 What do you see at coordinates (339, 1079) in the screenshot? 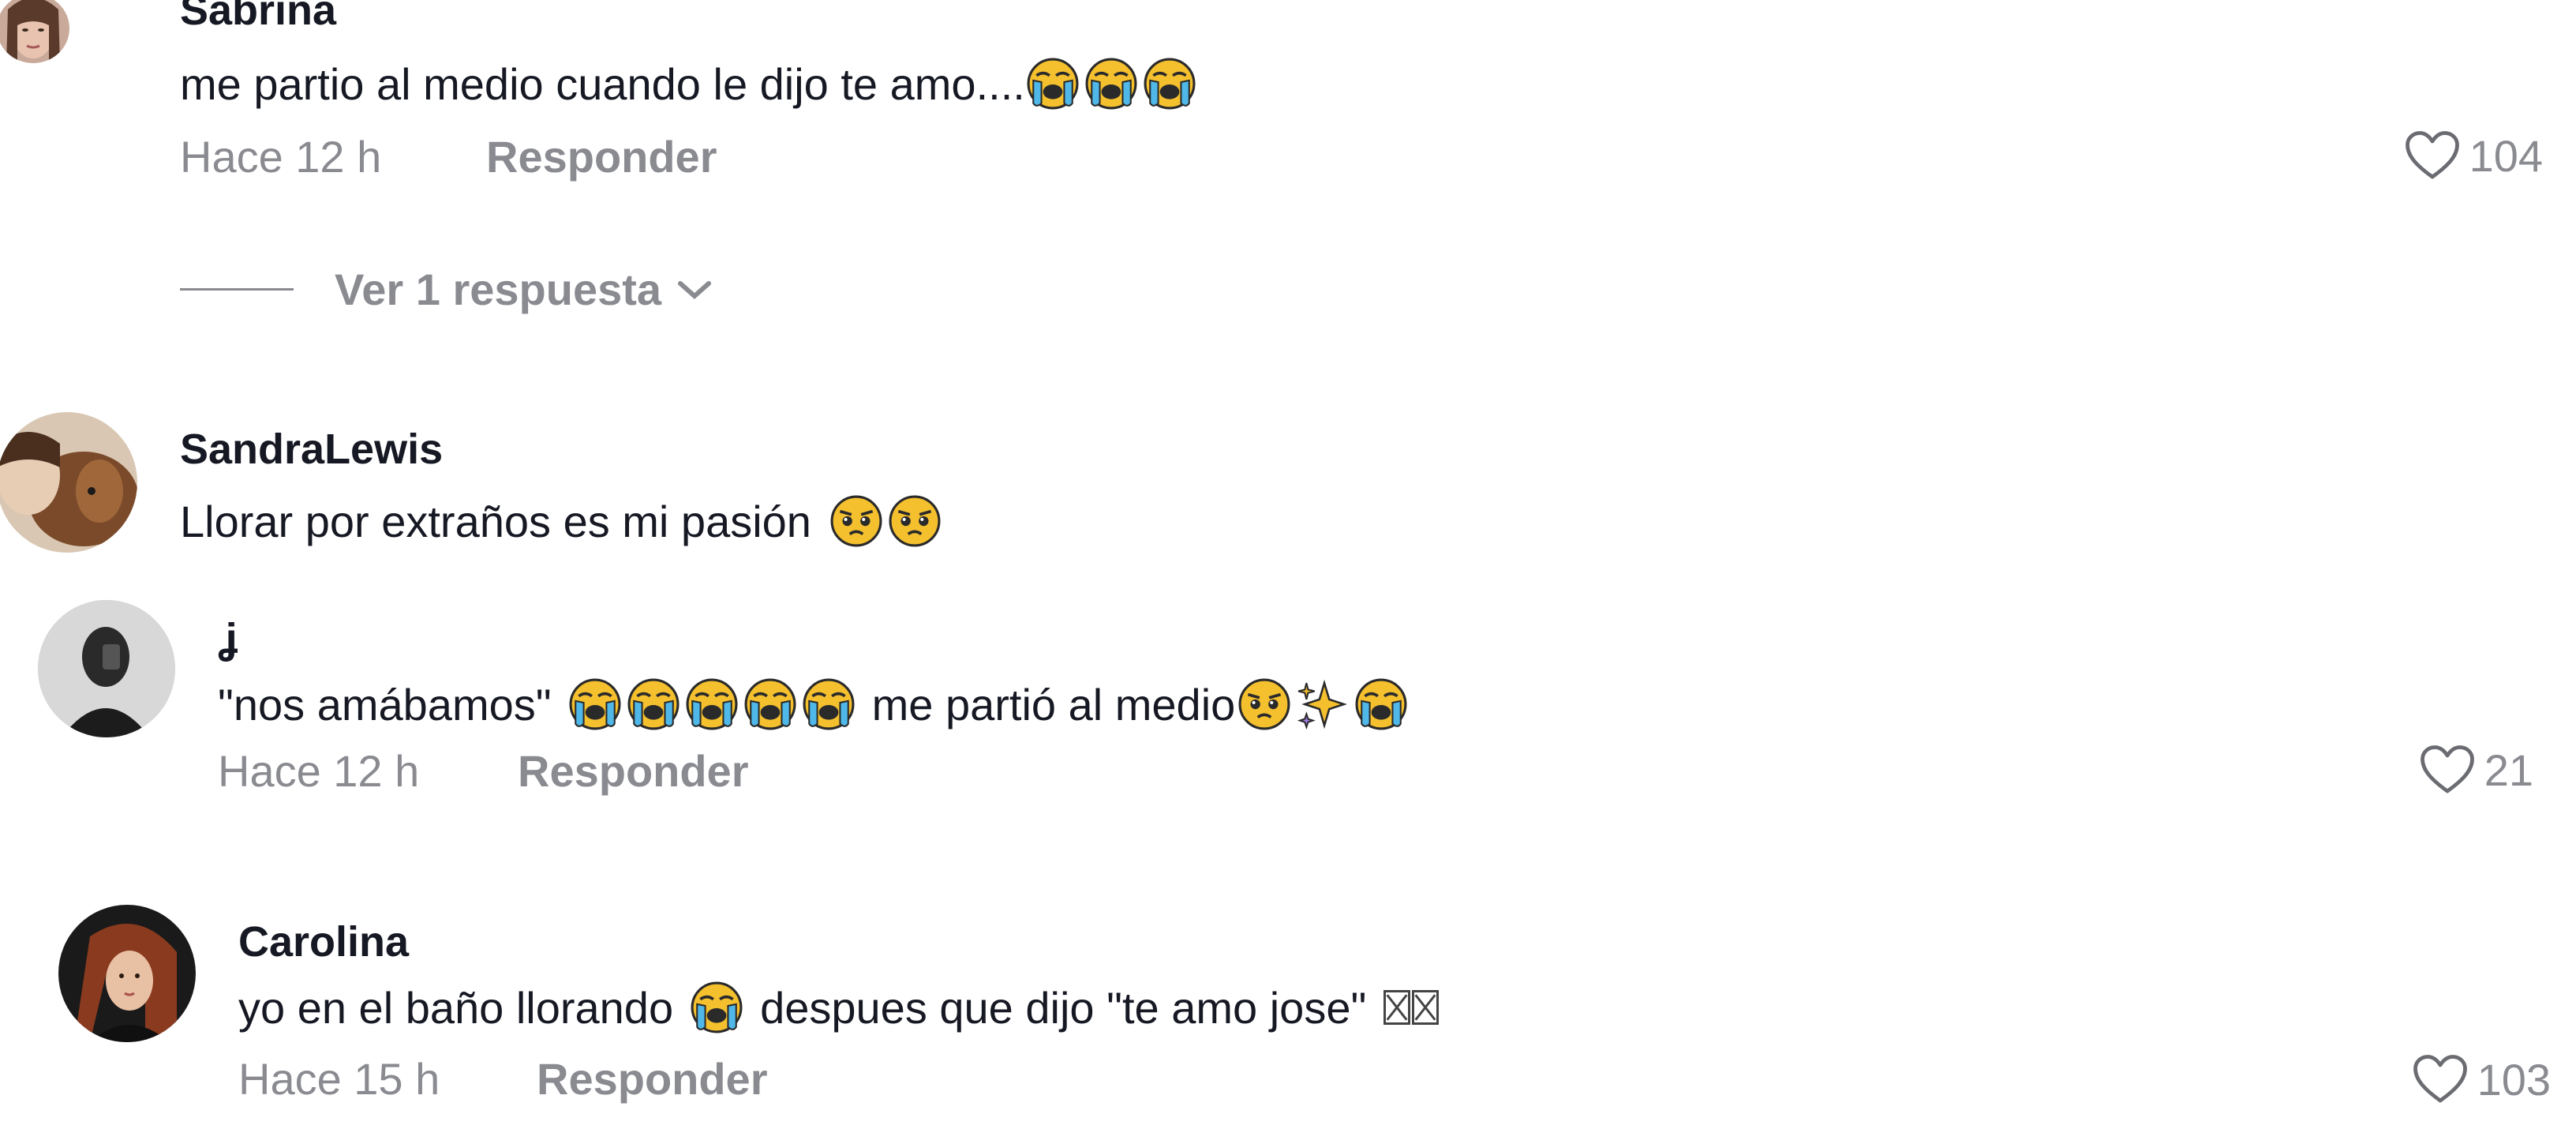
I see `comment-timestamp: Hace 15 h` at bounding box center [339, 1079].